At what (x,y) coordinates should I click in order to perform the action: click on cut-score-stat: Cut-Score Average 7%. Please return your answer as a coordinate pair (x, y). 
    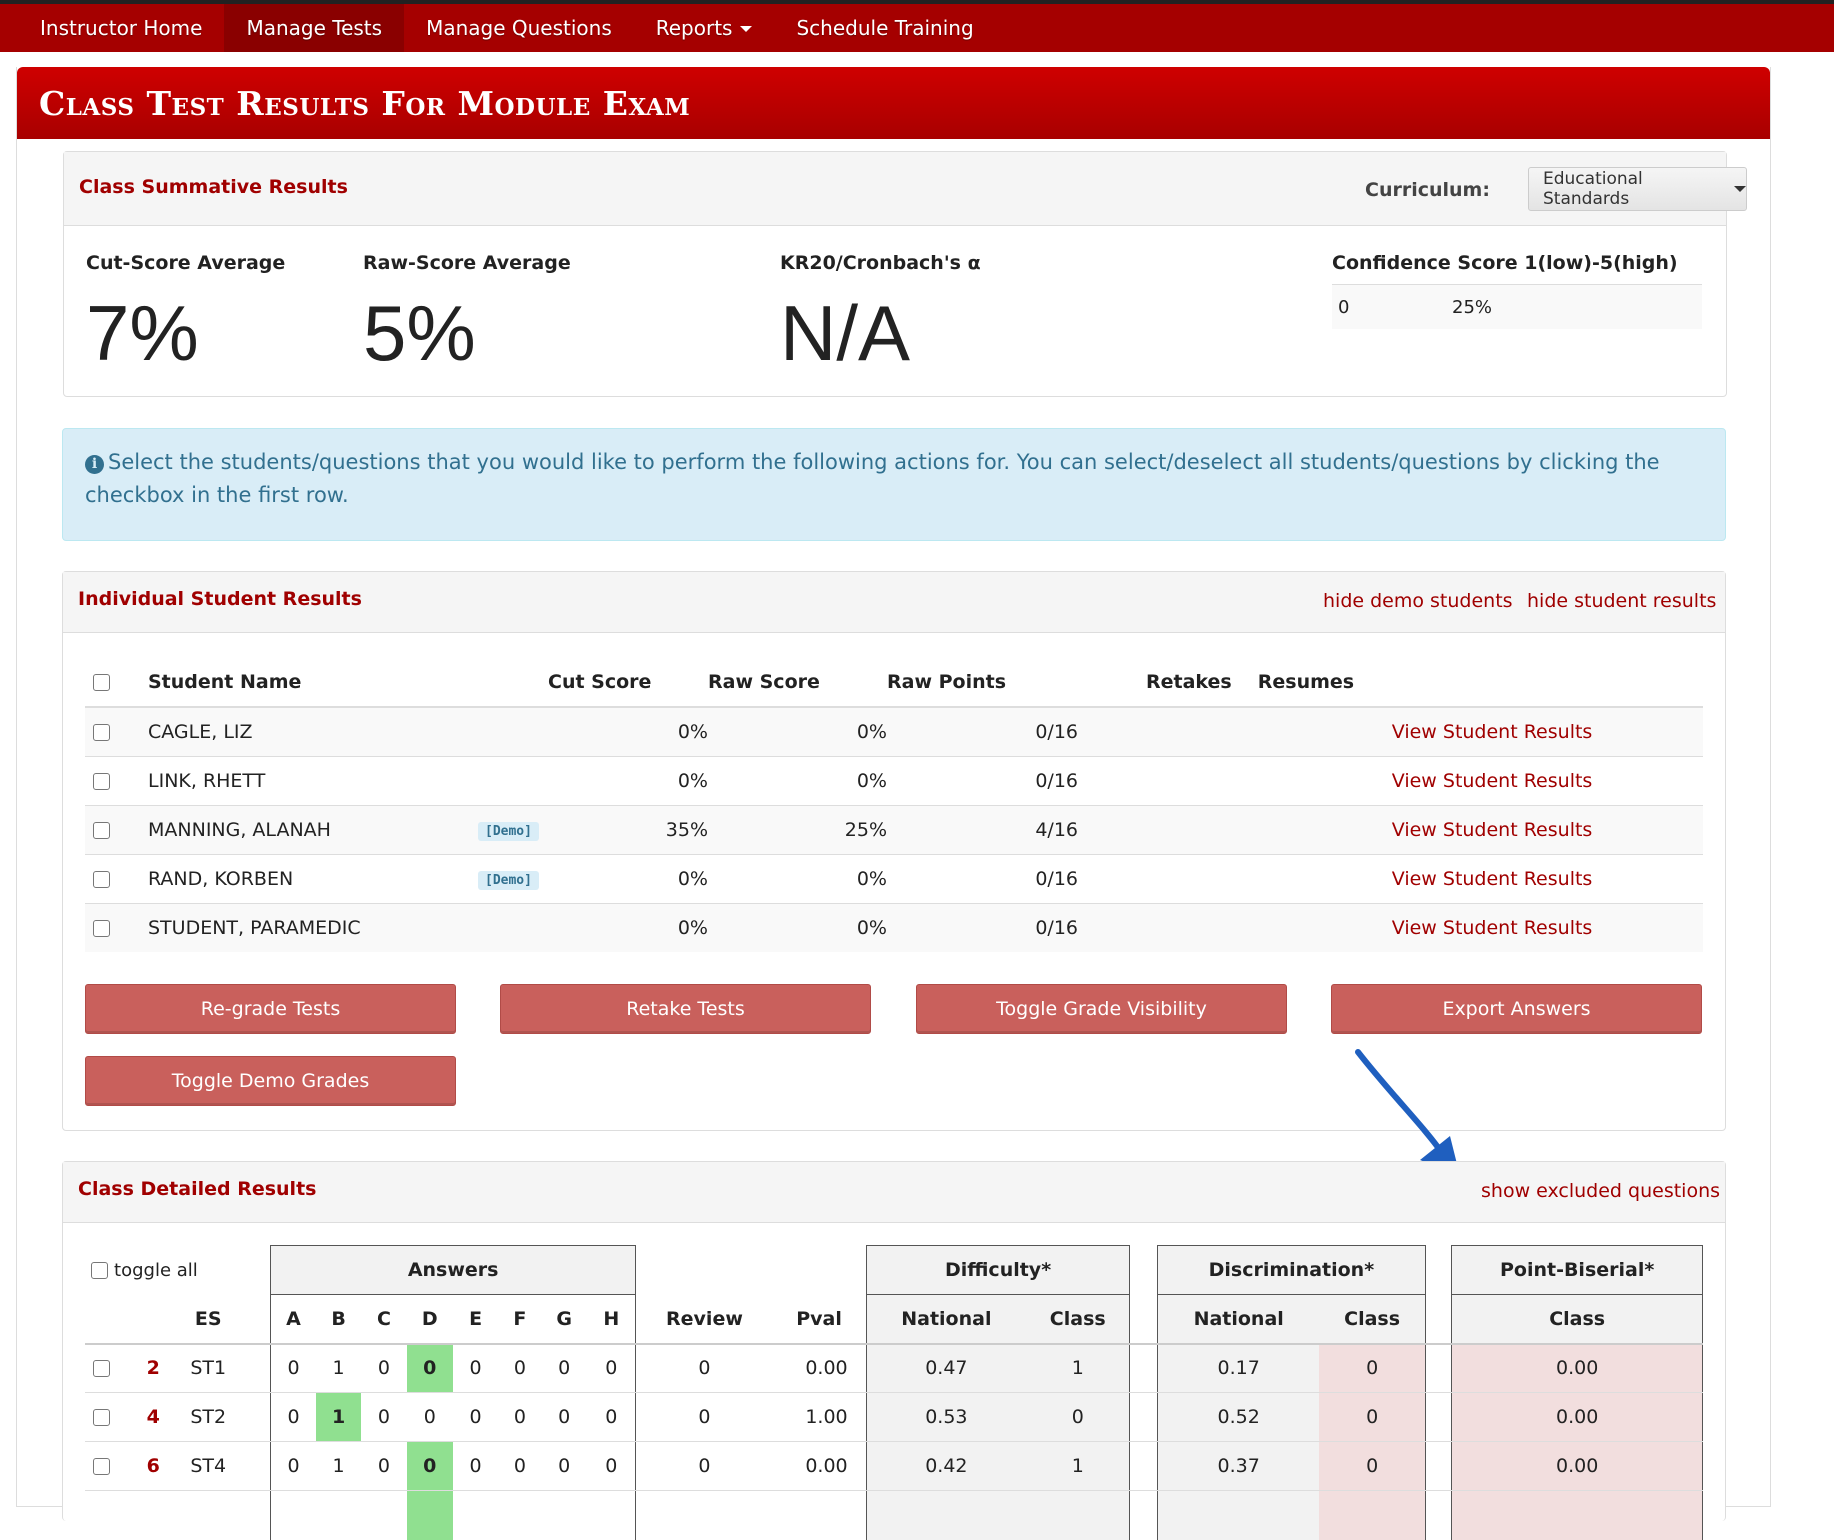
    Looking at the image, I should click on (185, 315).